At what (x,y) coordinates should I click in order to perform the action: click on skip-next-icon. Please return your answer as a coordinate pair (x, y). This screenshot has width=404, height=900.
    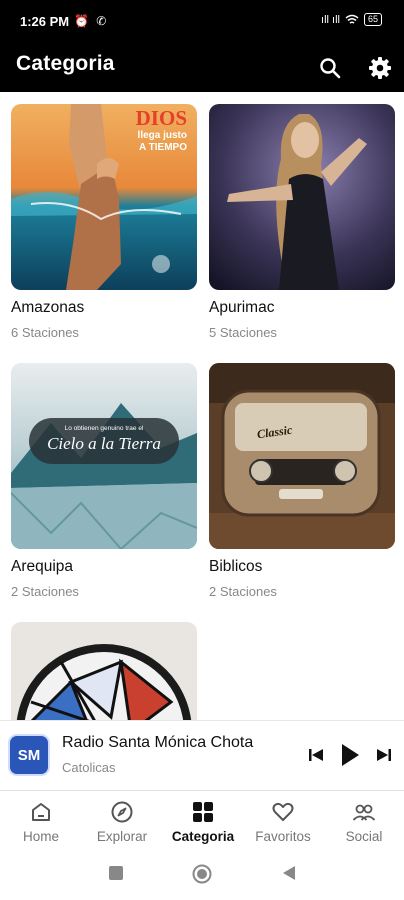
    Looking at the image, I should click on (384, 755).